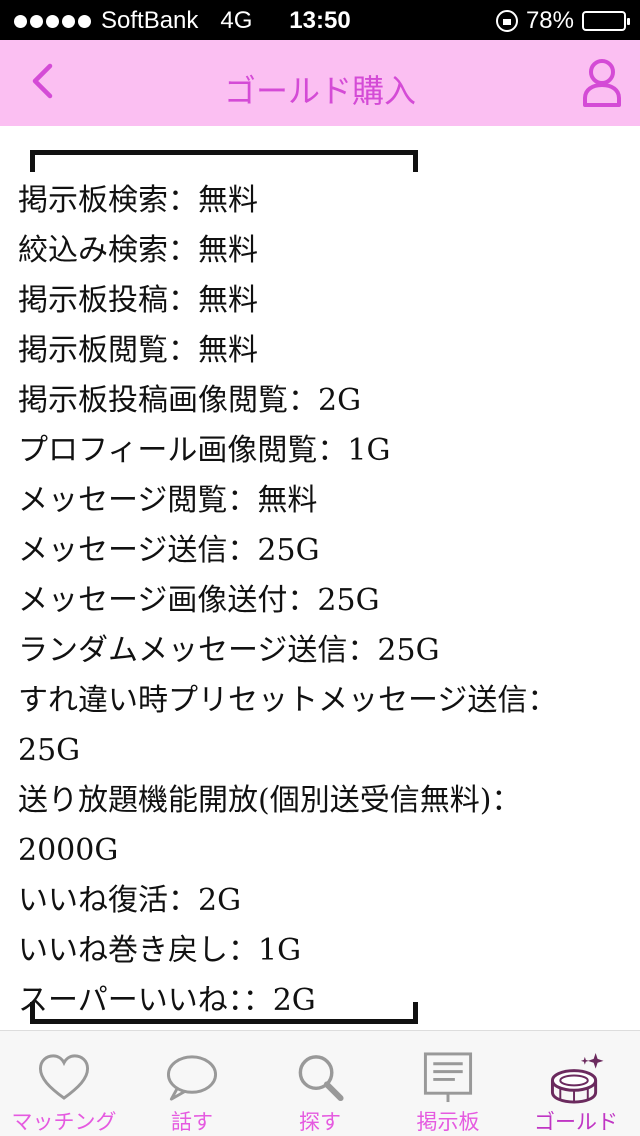  Describe the element at coordinates (448, 1122) in the screenshot. I see `tab-label: 掲示板` at that location.